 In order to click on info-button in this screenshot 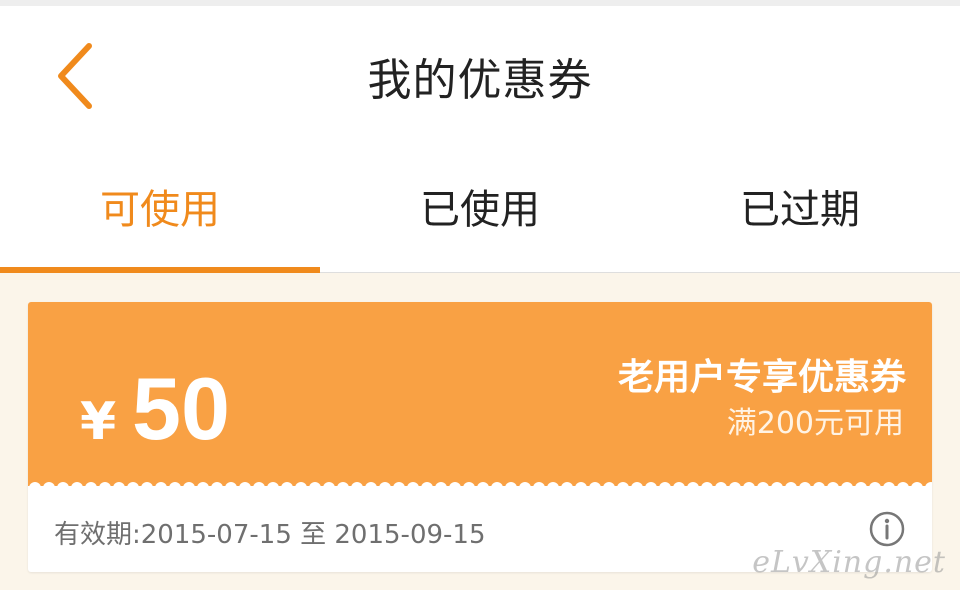, I will do `click(887, 529)`.